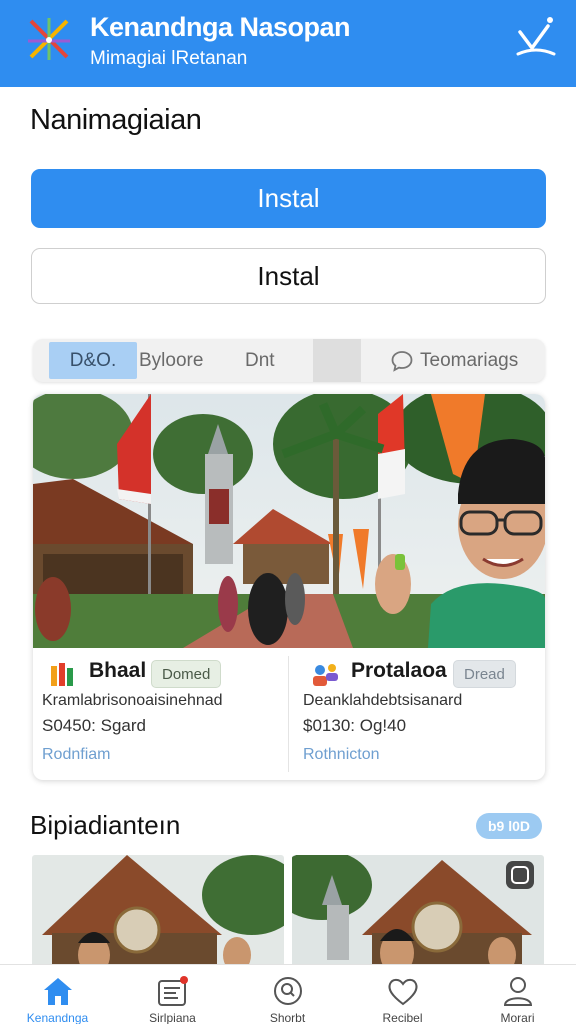 This screenshot has width=576, height=1024. I want to click on tab-home: Kenandnga, so click(57, 994).